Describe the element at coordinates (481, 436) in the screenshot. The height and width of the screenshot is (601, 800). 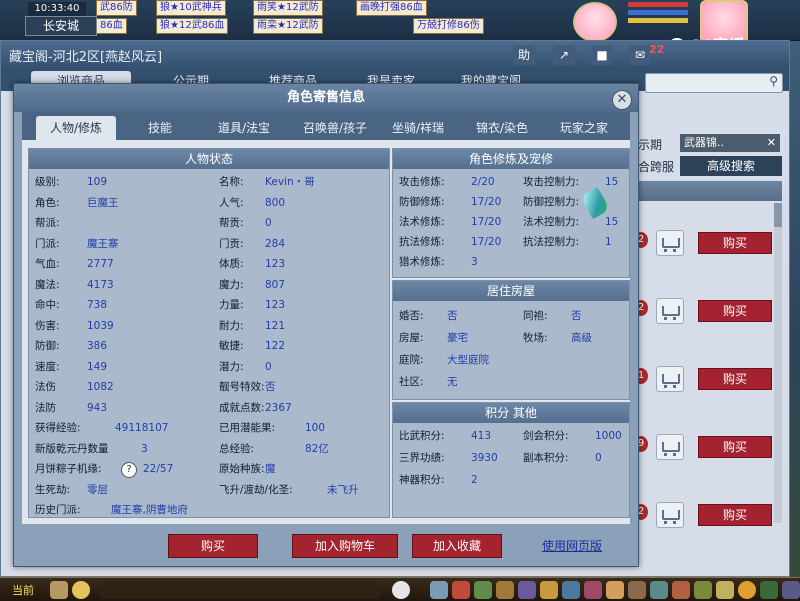
I see `info-value: 413` at that location.